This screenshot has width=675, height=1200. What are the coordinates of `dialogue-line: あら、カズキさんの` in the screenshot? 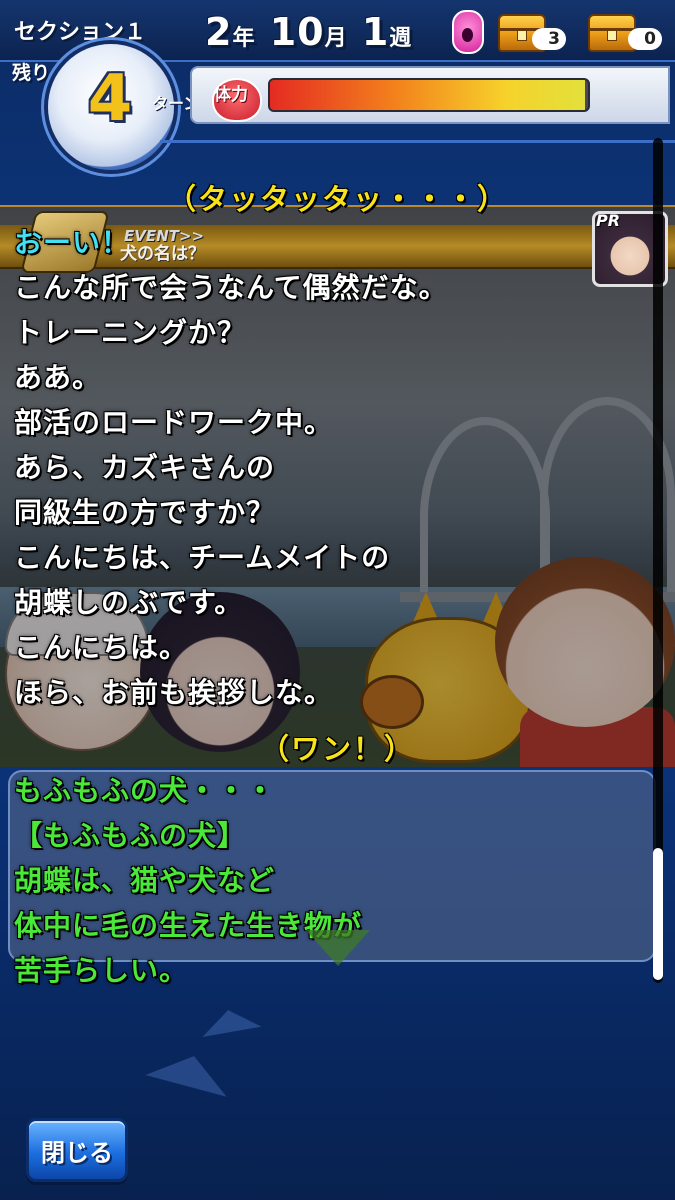 It's located at (145, 467).